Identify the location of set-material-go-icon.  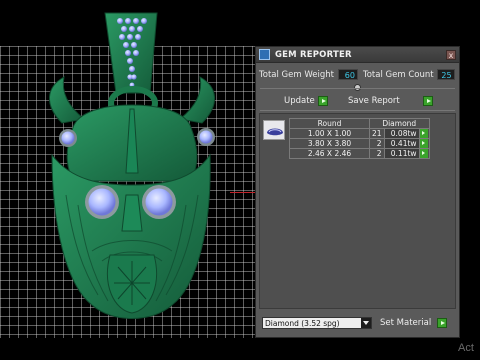
(442, 323).